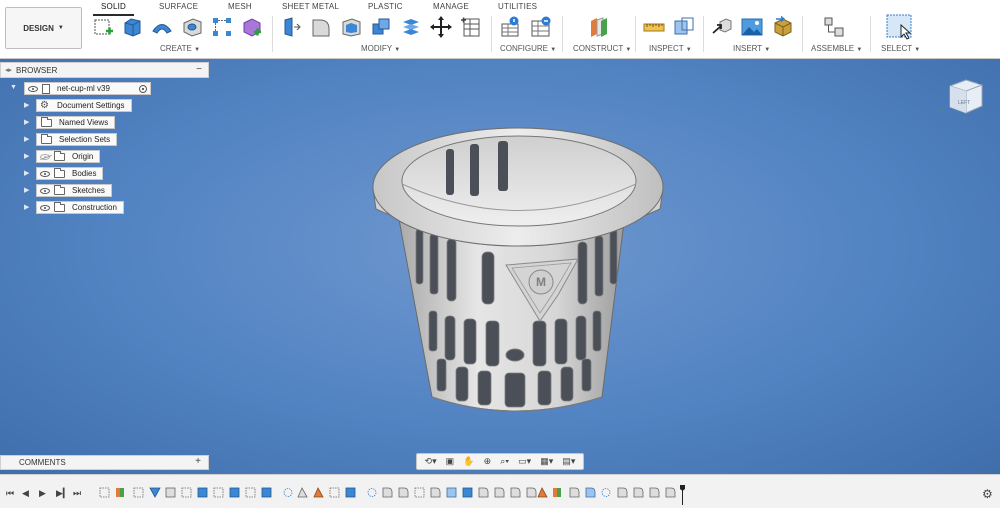  I want to click on chevron-down-icon: ▼, so click(13, 87).